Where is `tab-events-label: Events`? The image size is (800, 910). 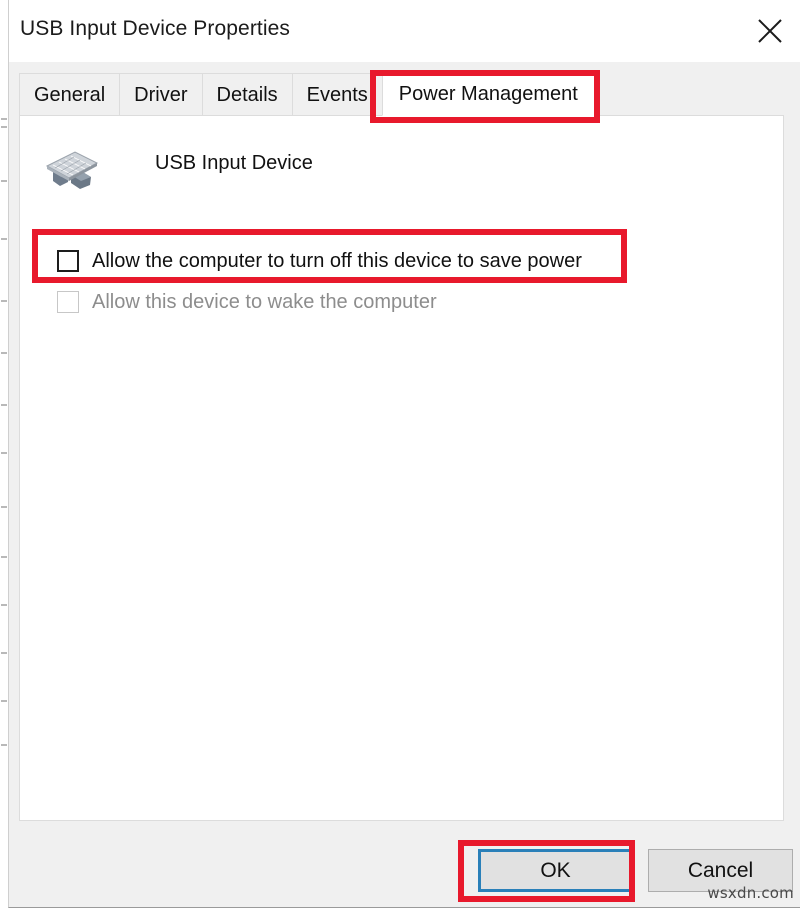
tab-events-label: Events is located at coordinates (337, 94).